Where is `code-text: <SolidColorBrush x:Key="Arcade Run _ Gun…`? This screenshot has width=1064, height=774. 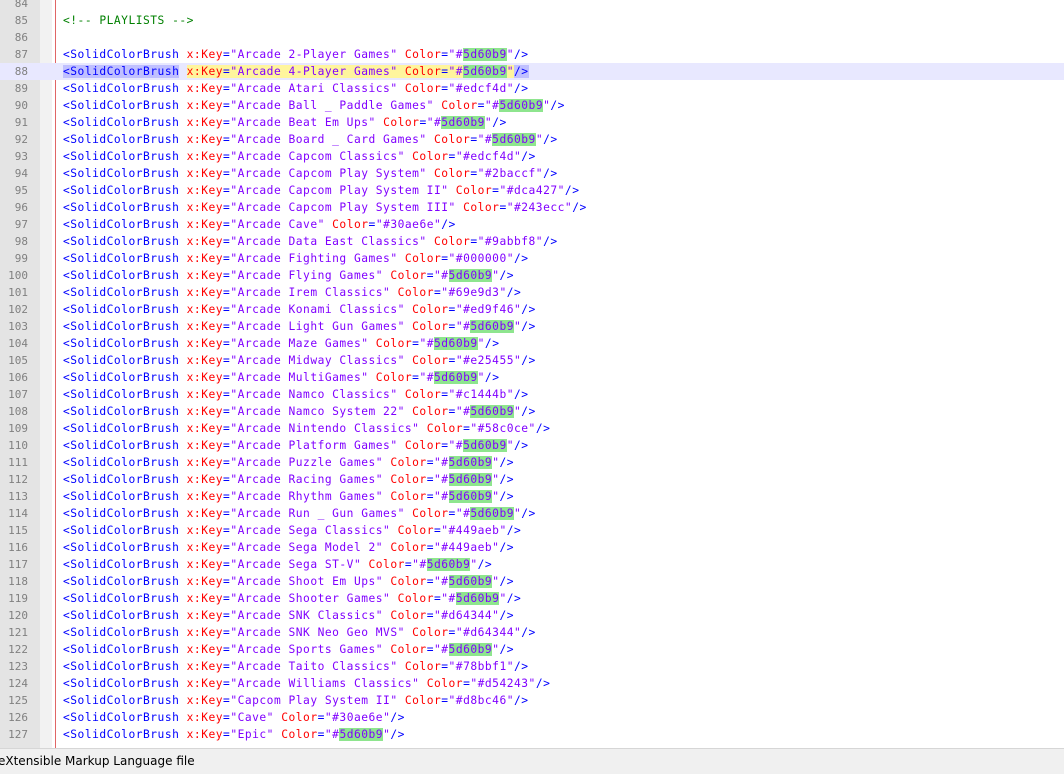 code-text: <SolidColorBrush x:Key="Arcade Run _ Gun… is located at coordinates (299, 513).